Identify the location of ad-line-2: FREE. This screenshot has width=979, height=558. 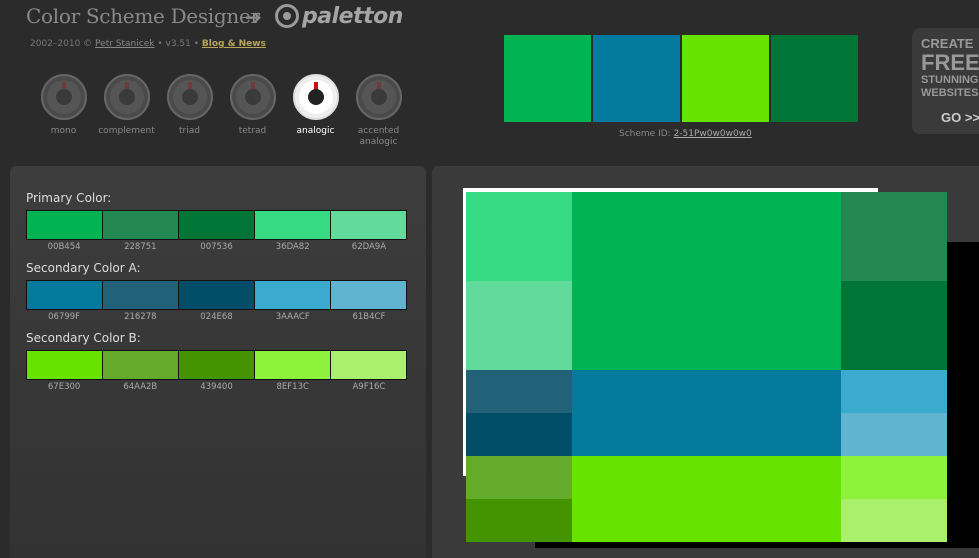
(950, 62).